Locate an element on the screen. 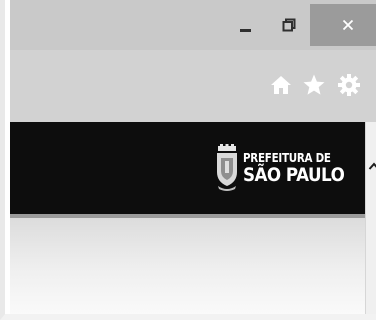 This screenshot has height=320, width=376. chevron-up-icon is located at coordinates (372, 166).